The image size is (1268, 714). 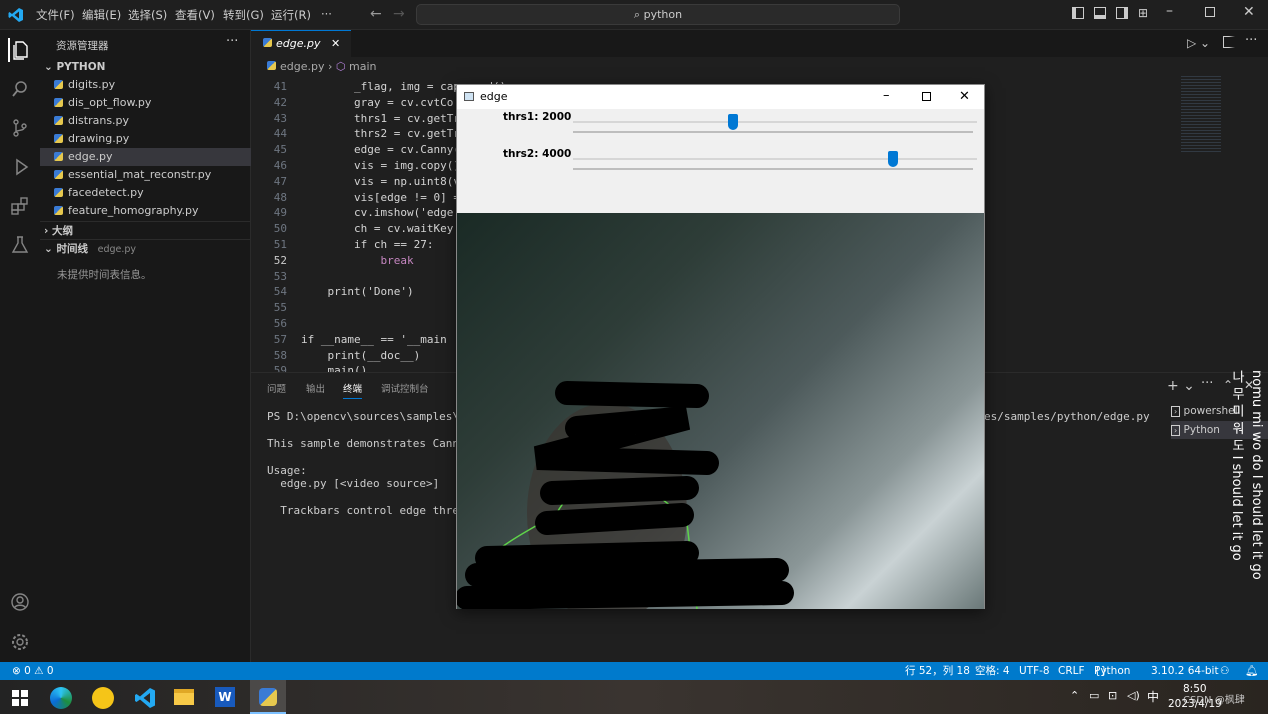 I want to click on code-line: break, so click(x=357, y=260).